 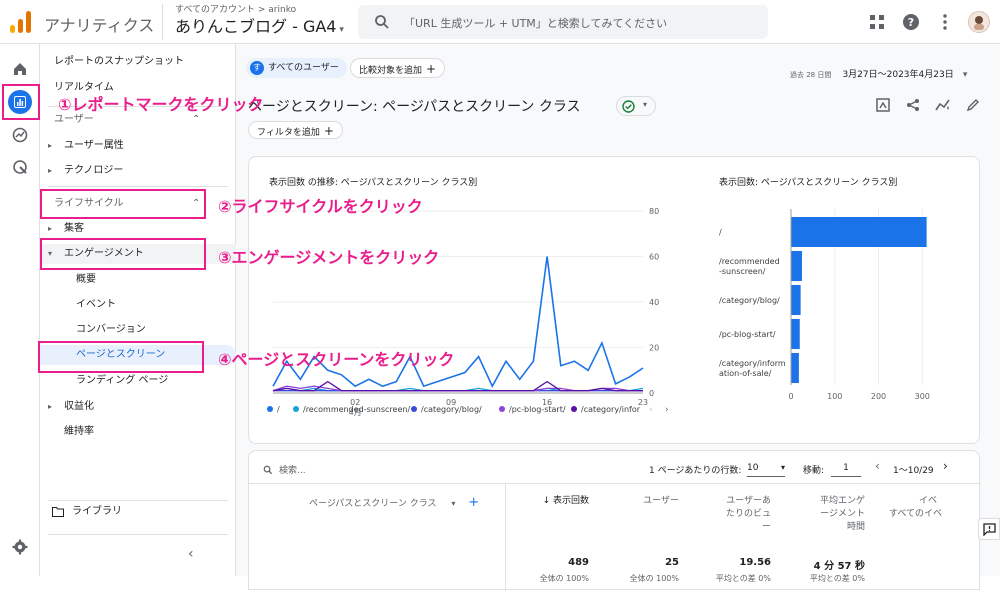 What do you see at coordinates (898, 75) in the screenshot?
I see `date-range: 3月27日〜2023年4月23日` at bounding box center [898, 75].